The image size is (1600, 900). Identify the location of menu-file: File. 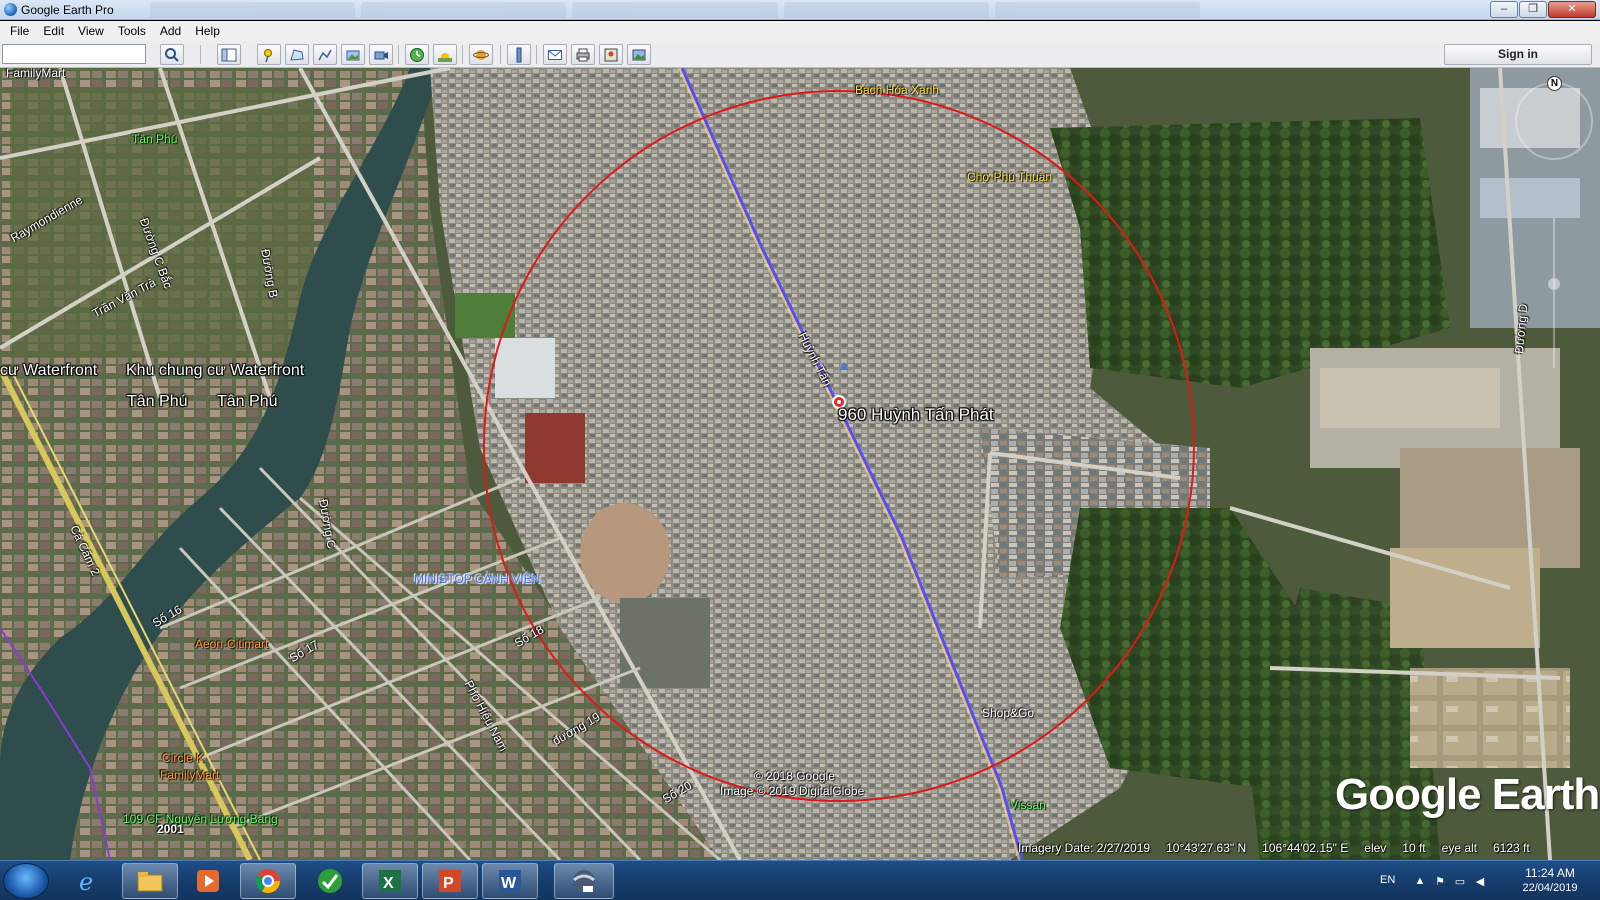
(18, 31).